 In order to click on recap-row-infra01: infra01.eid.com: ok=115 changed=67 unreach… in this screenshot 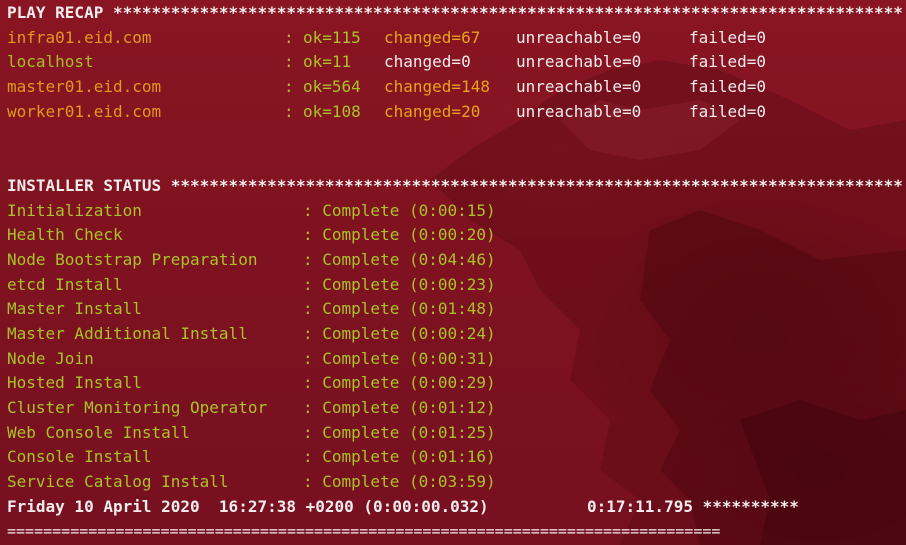, I will do `click(456, 38)`.